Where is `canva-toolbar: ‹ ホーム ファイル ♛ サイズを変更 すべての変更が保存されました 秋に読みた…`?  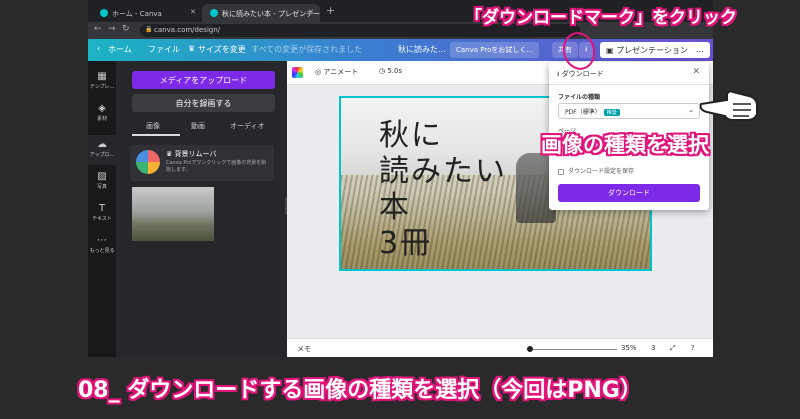
canva-toolbar: ‹ ホーム ファイル ♛ サイズを変更 すべての変更が保存されました 秋に読みた… is located at coordinates (400, 50).